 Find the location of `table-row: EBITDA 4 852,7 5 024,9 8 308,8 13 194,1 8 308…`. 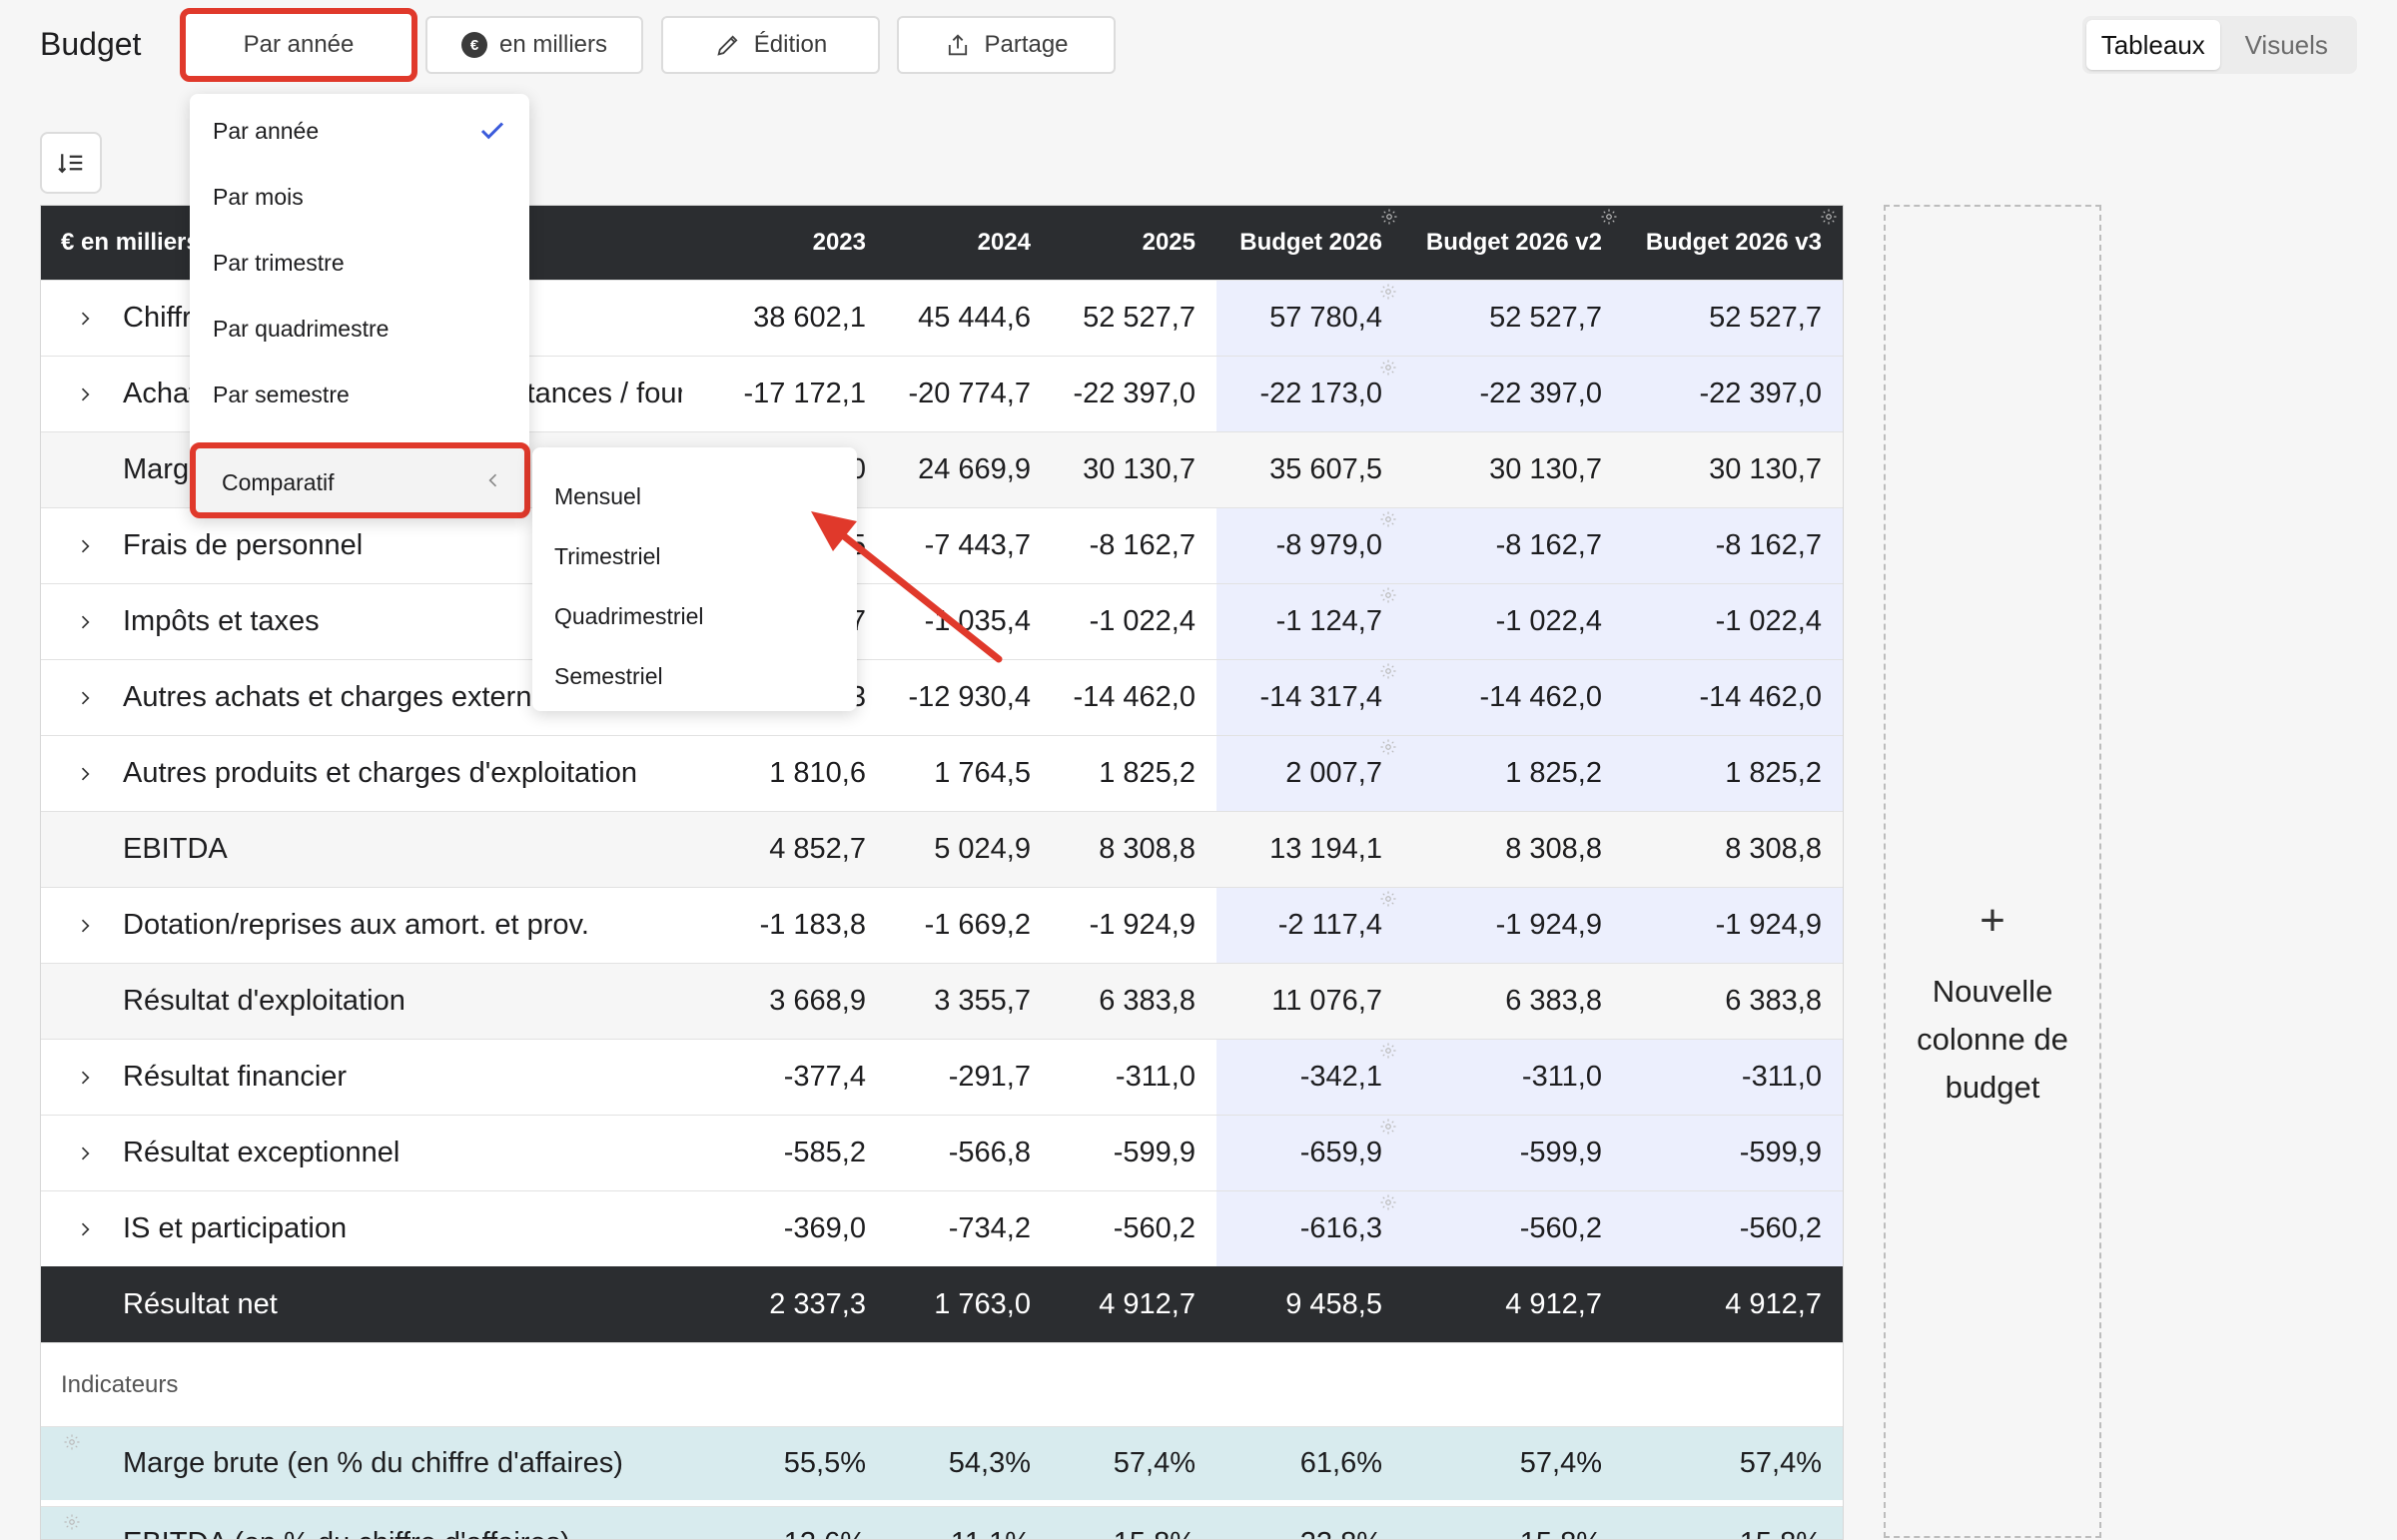

table-row: EBITDA 4 852,7 5 024,9 8 308,8 13 194,1 8 308… is located at coordinates (942, 849).